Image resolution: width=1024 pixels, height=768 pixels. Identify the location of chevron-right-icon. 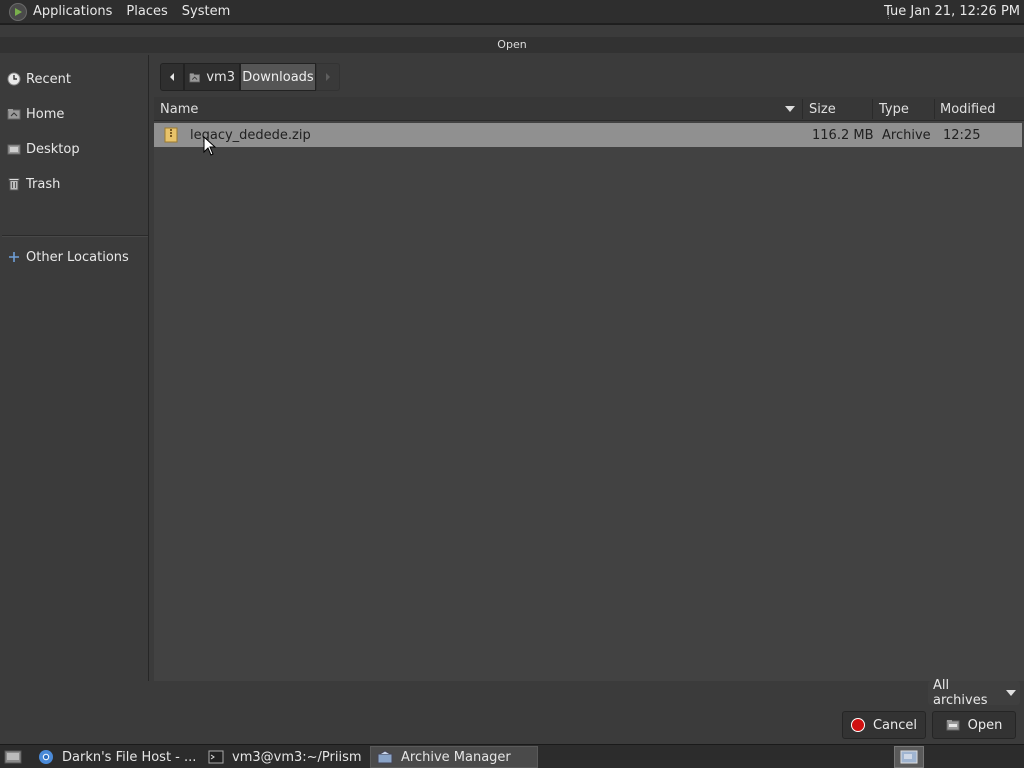
(328, 77).